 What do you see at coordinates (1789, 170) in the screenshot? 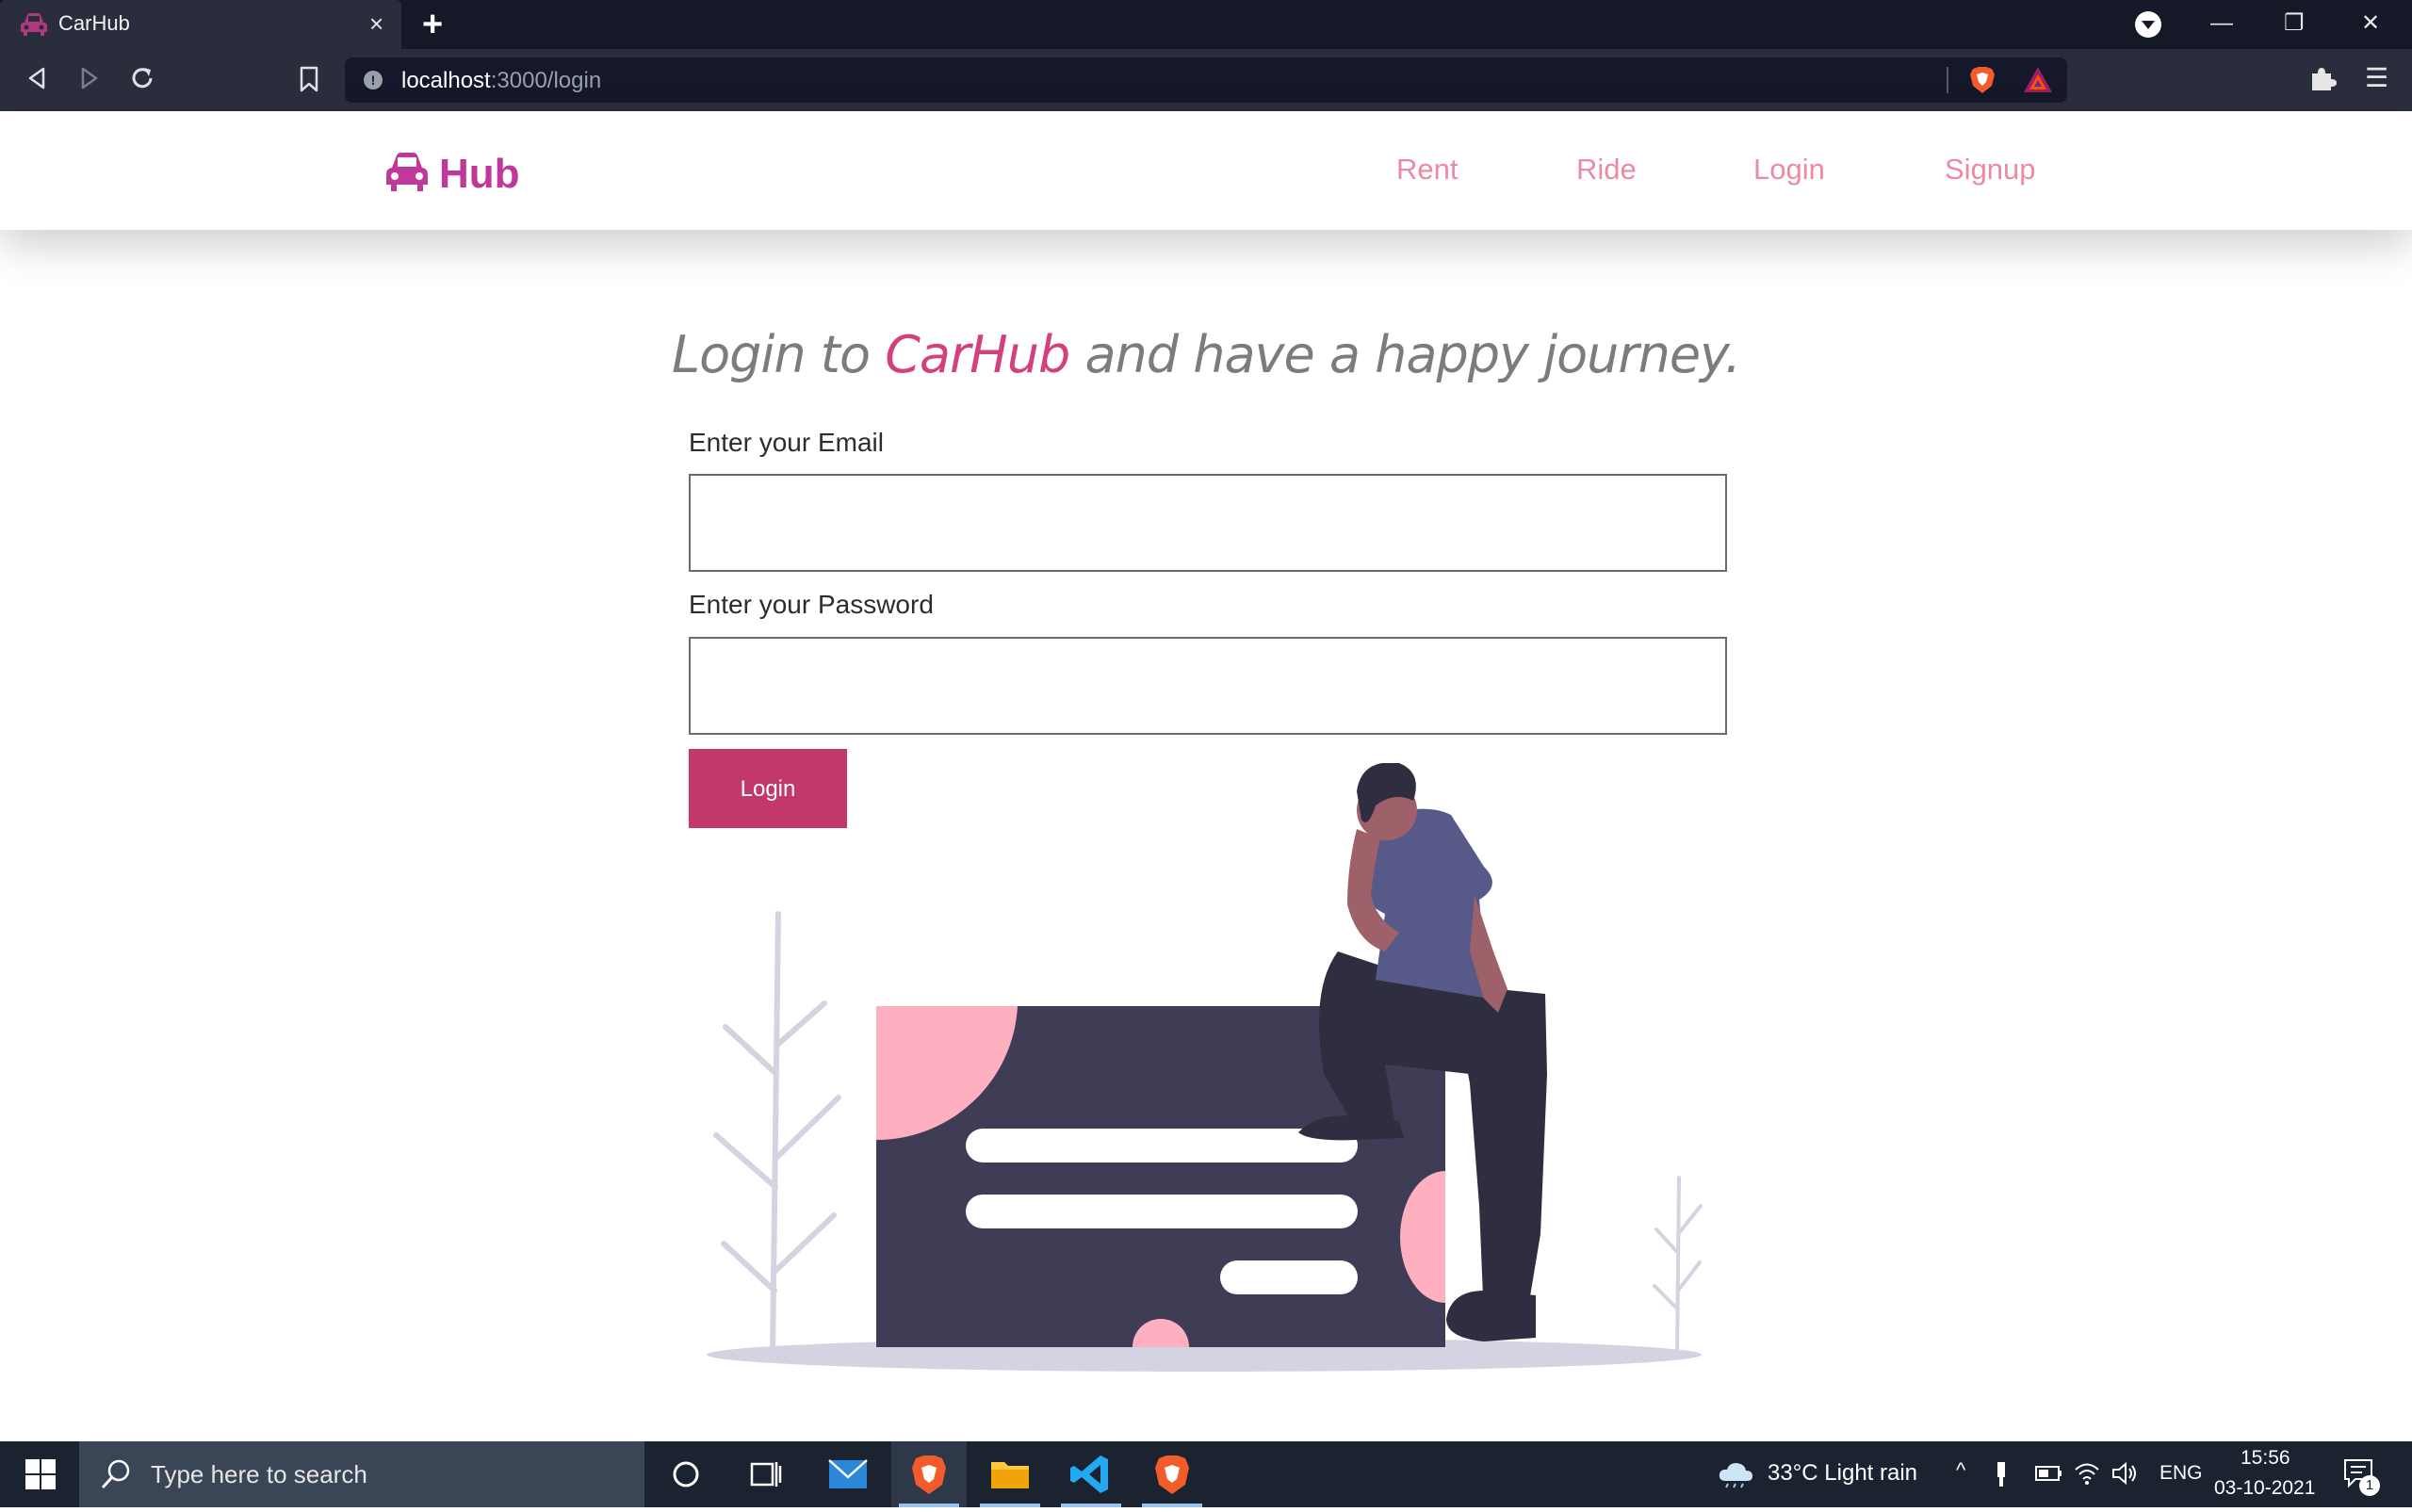
I see `nav-link-login: Login` at bounding box center [1789, 170].